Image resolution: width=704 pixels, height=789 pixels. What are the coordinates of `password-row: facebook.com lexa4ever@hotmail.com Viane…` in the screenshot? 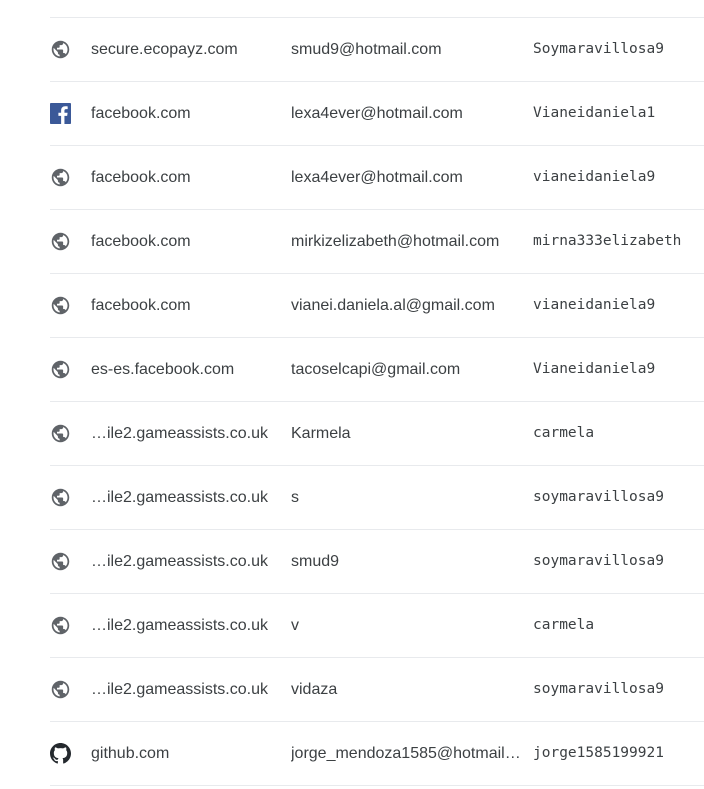 It's located at (377, 114).